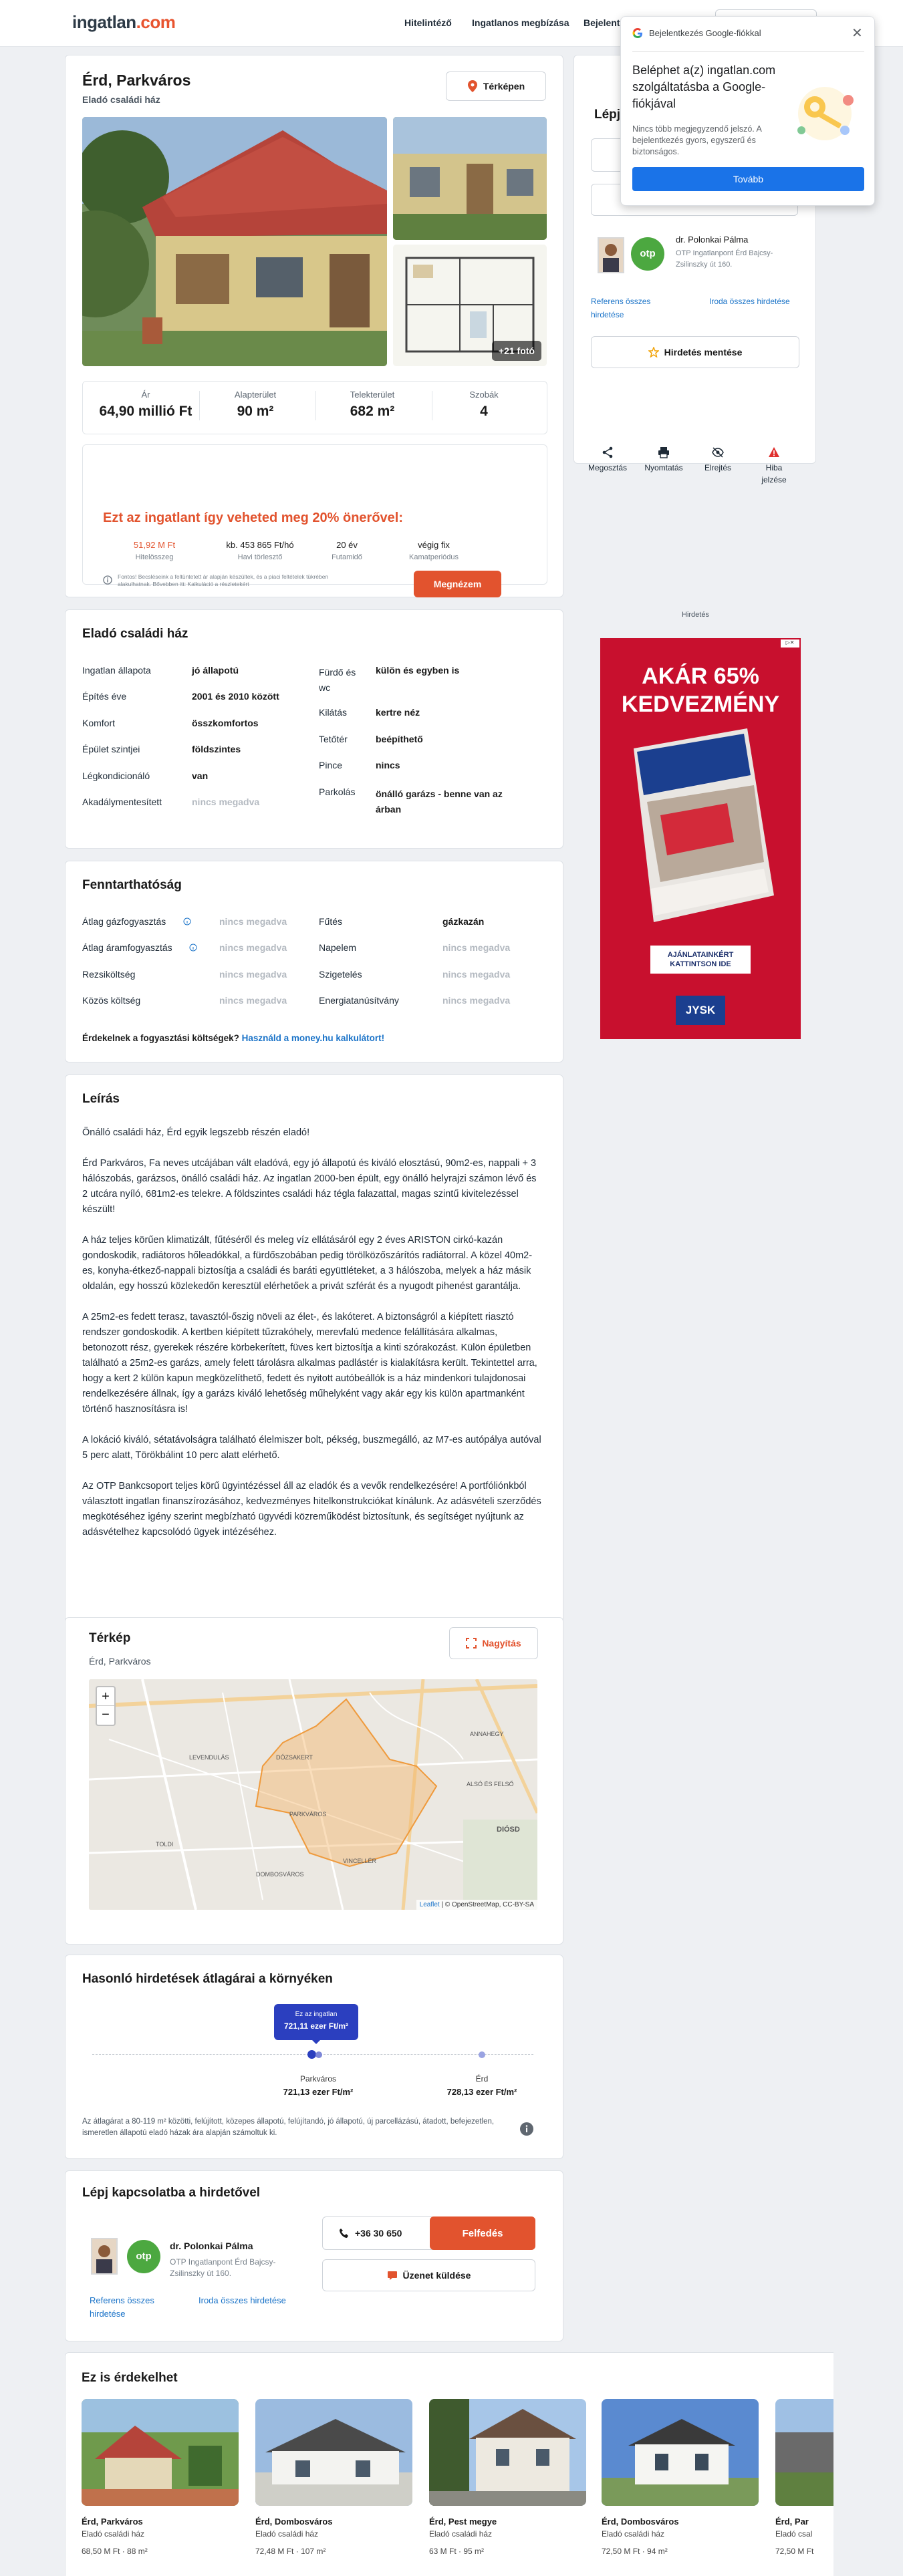 The height and width of the screenshot is (2576, 903). Describe the element at coordinates (106, 1715) in the screenshot. I see `zoom-out-button: −` at that location.